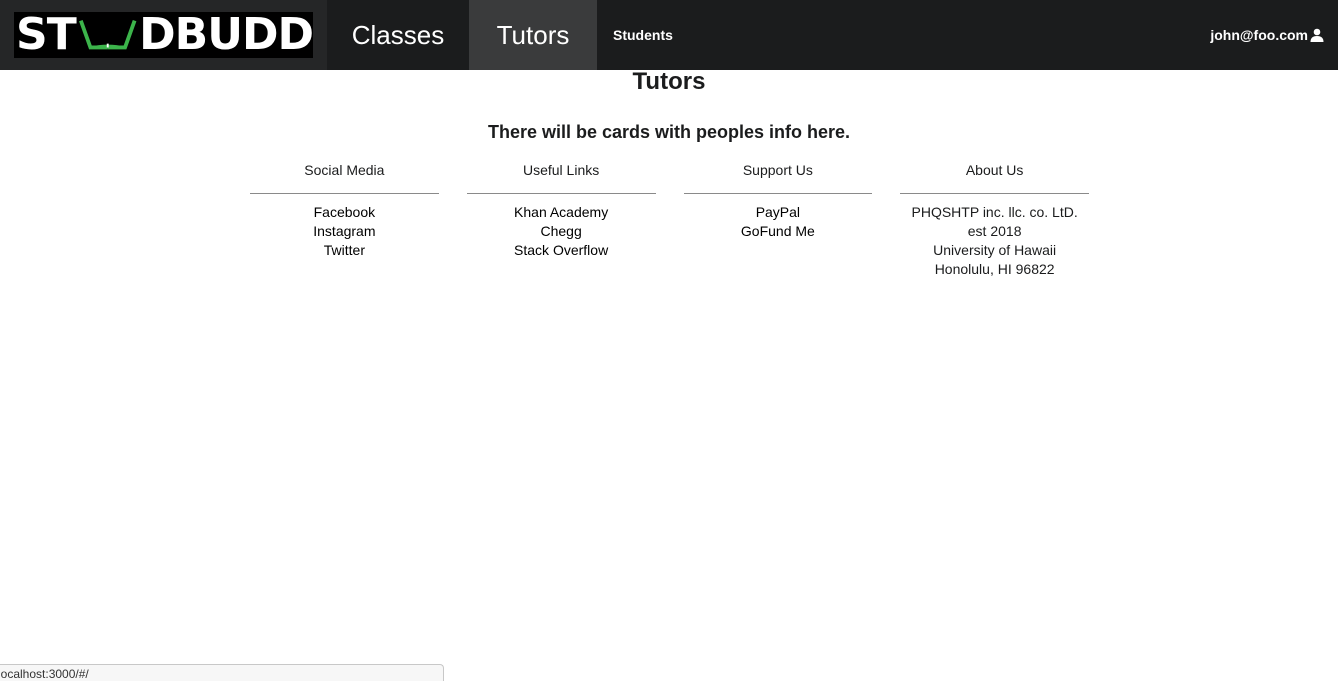 This screenshot has height=681, width=1338. I want to click on user-menu: john@foo.com, so click(1274, 35).